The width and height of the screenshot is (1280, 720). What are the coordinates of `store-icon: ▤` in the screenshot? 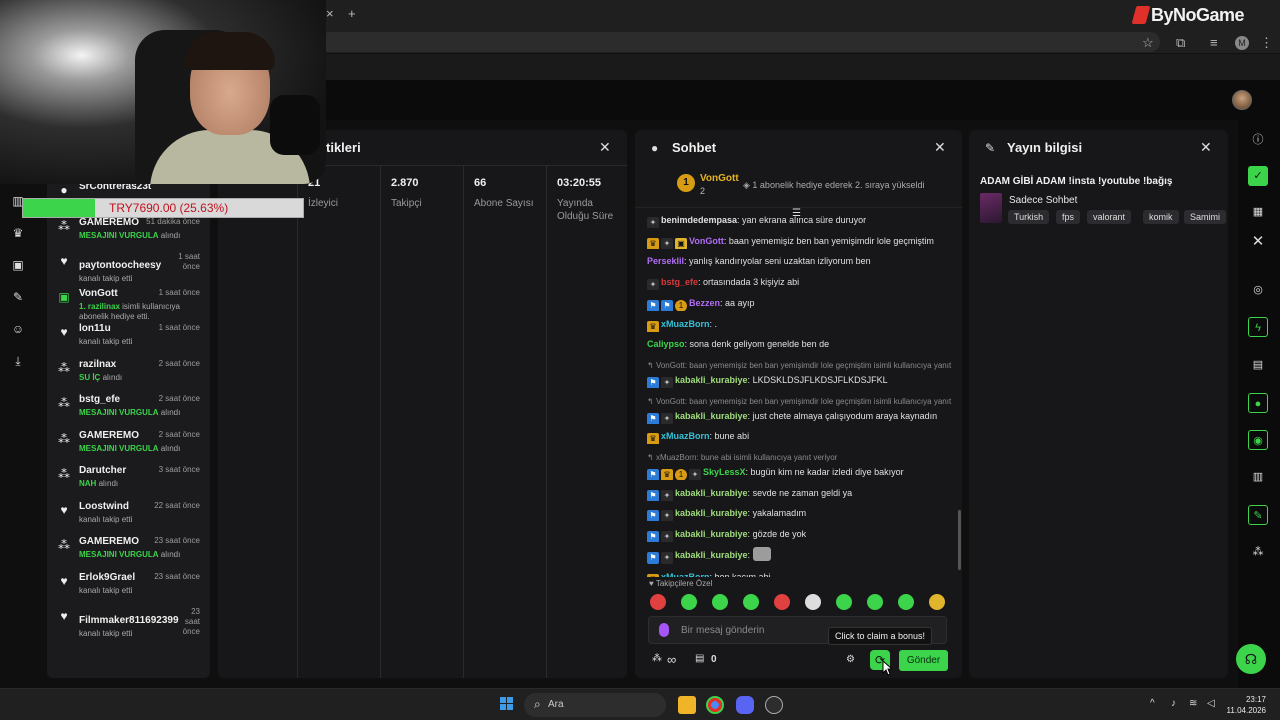 It's located at (699, 658).